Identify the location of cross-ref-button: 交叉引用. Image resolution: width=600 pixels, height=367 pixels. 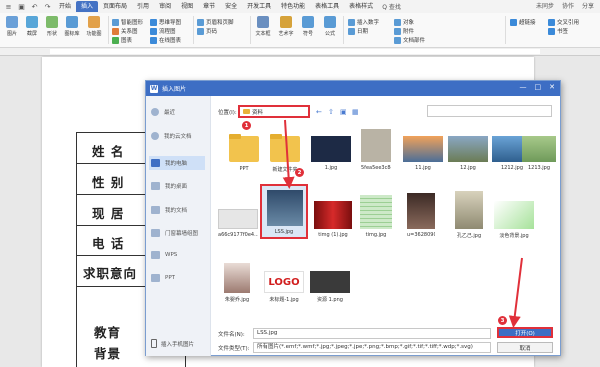
(563, 22).